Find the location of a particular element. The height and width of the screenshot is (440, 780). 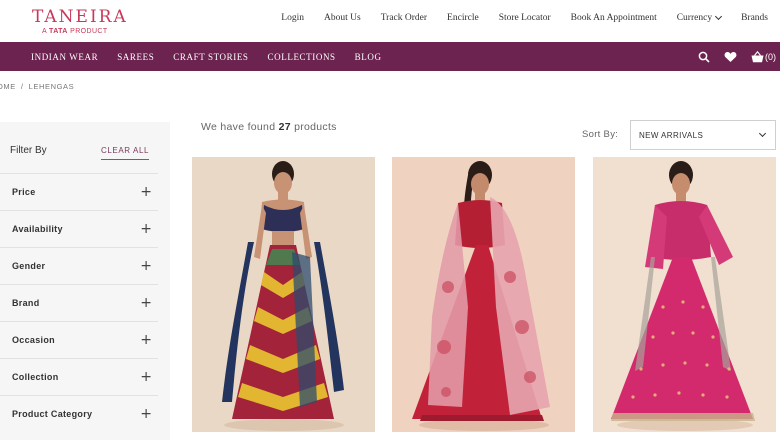

heart-icon is located at coordinates (730, 57).